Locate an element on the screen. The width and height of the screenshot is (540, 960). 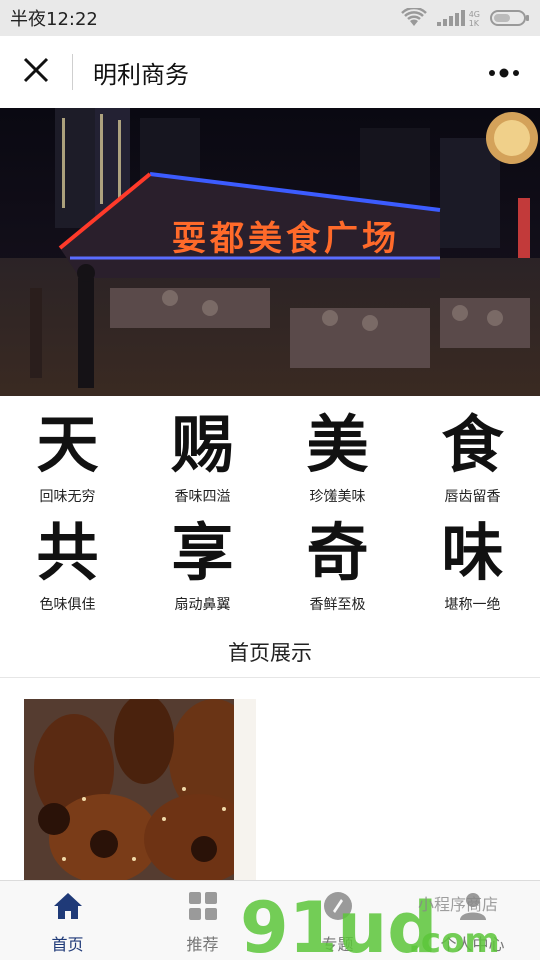
tab-topic: 专题 is located at coordinates (337, 920).